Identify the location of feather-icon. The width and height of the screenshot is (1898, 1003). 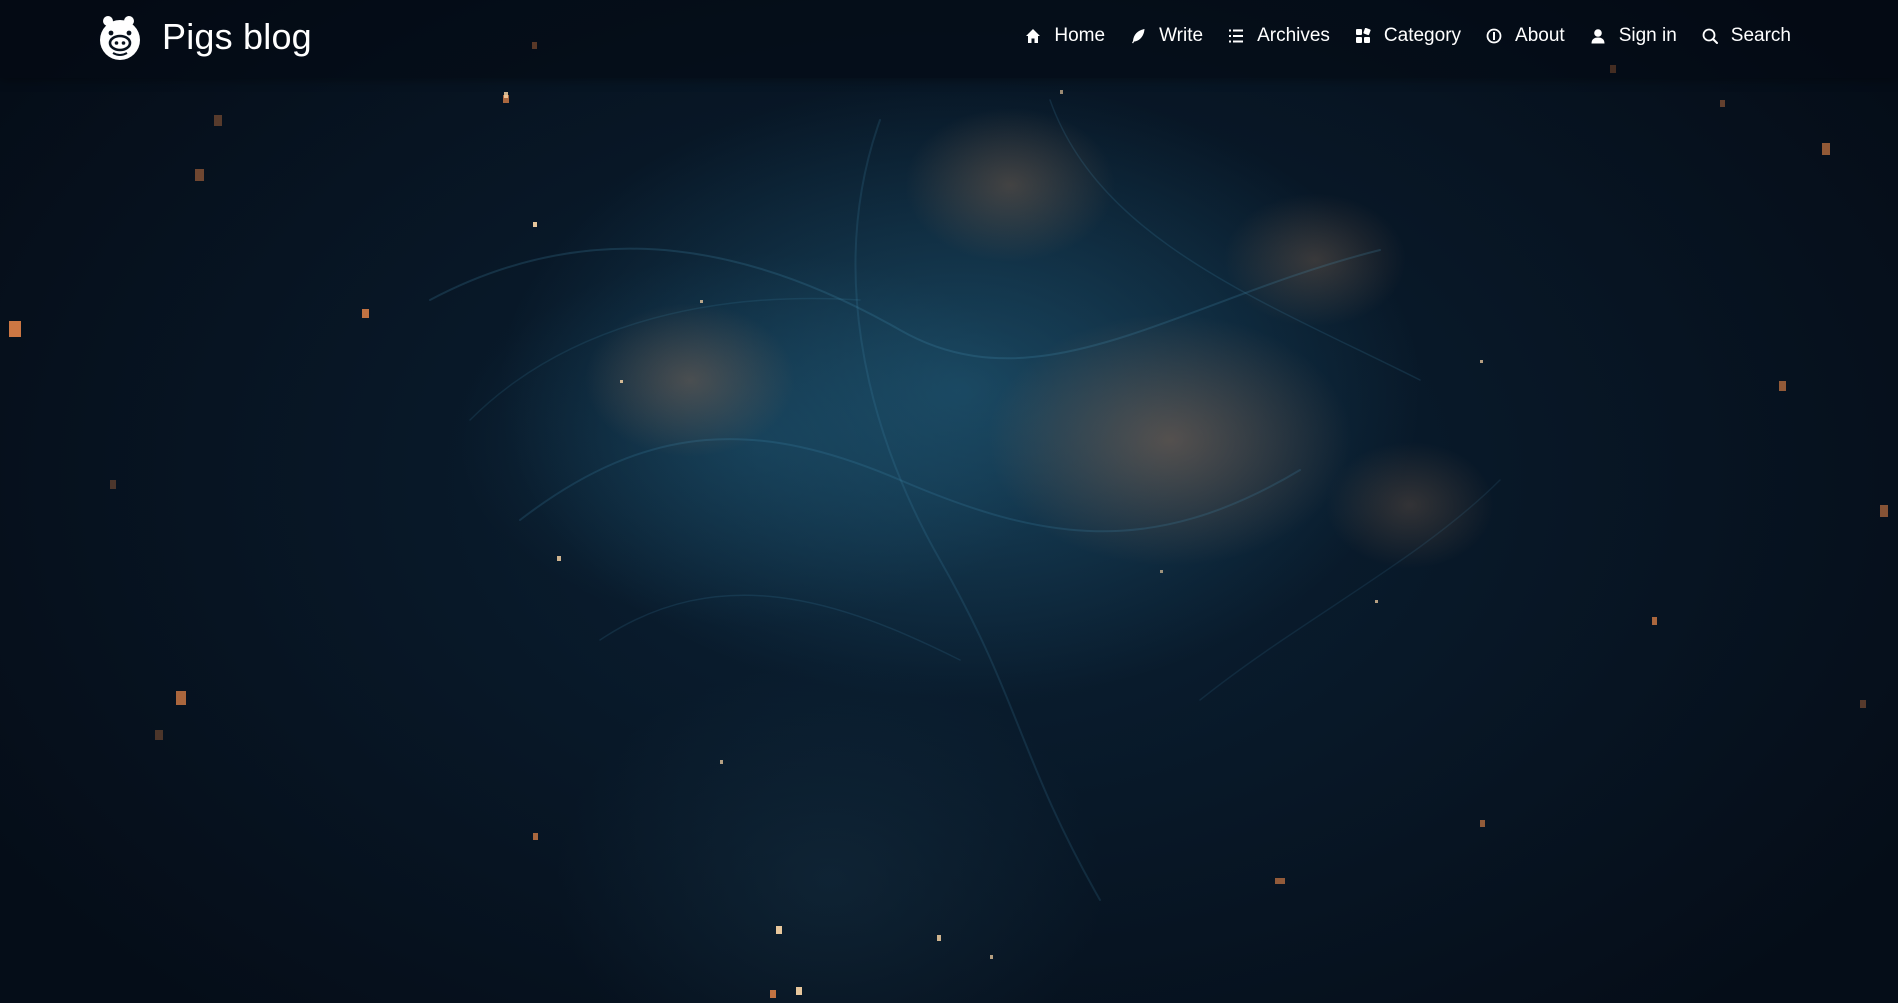
(1138, 36).